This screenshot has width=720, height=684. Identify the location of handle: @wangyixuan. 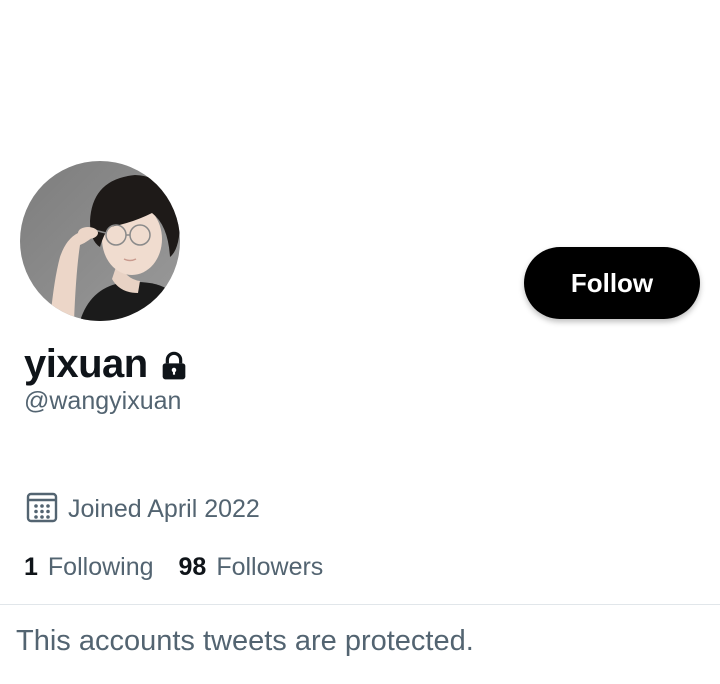
(103, 401).